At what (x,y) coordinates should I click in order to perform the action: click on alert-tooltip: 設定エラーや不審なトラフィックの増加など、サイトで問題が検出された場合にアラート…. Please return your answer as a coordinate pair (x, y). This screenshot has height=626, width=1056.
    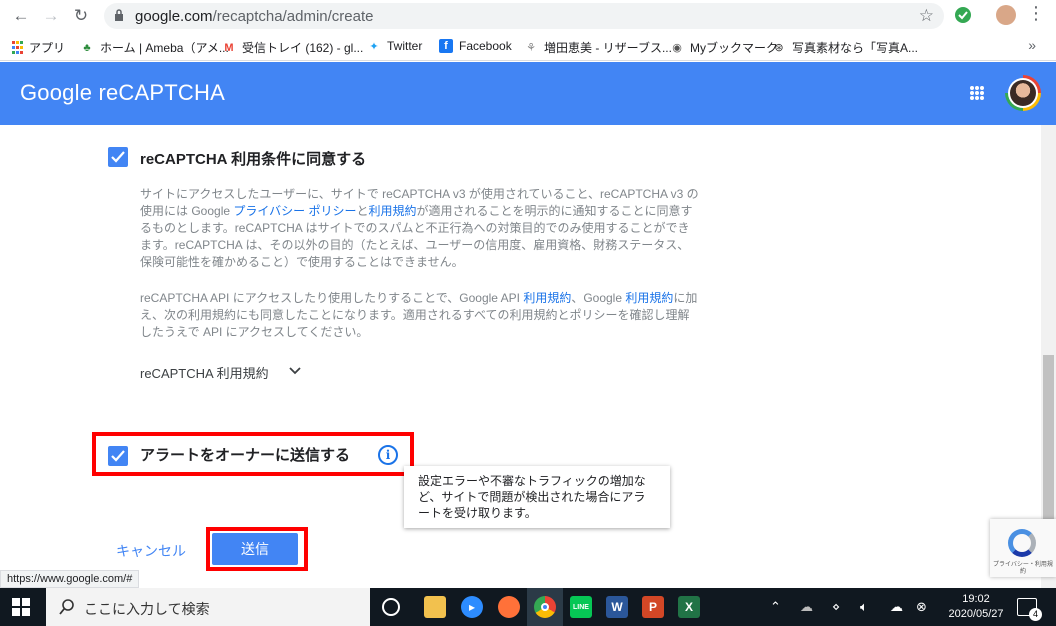
    Looking at the image, I should click on (537, 497).